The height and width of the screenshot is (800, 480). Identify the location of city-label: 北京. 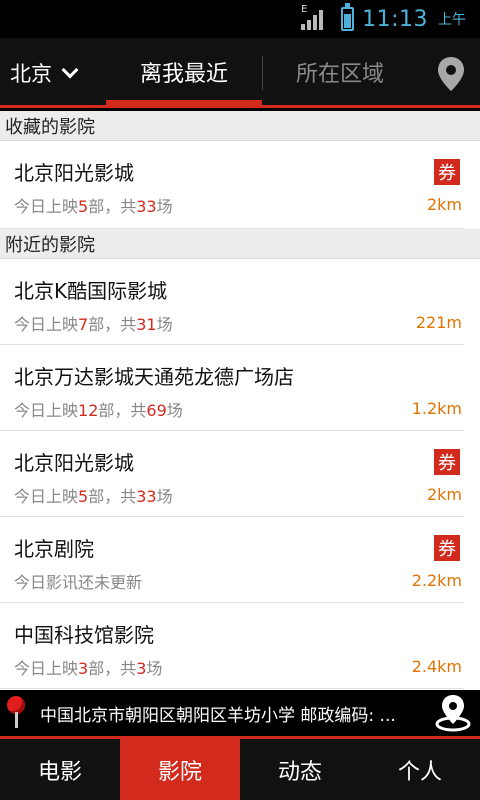
(31, 74).